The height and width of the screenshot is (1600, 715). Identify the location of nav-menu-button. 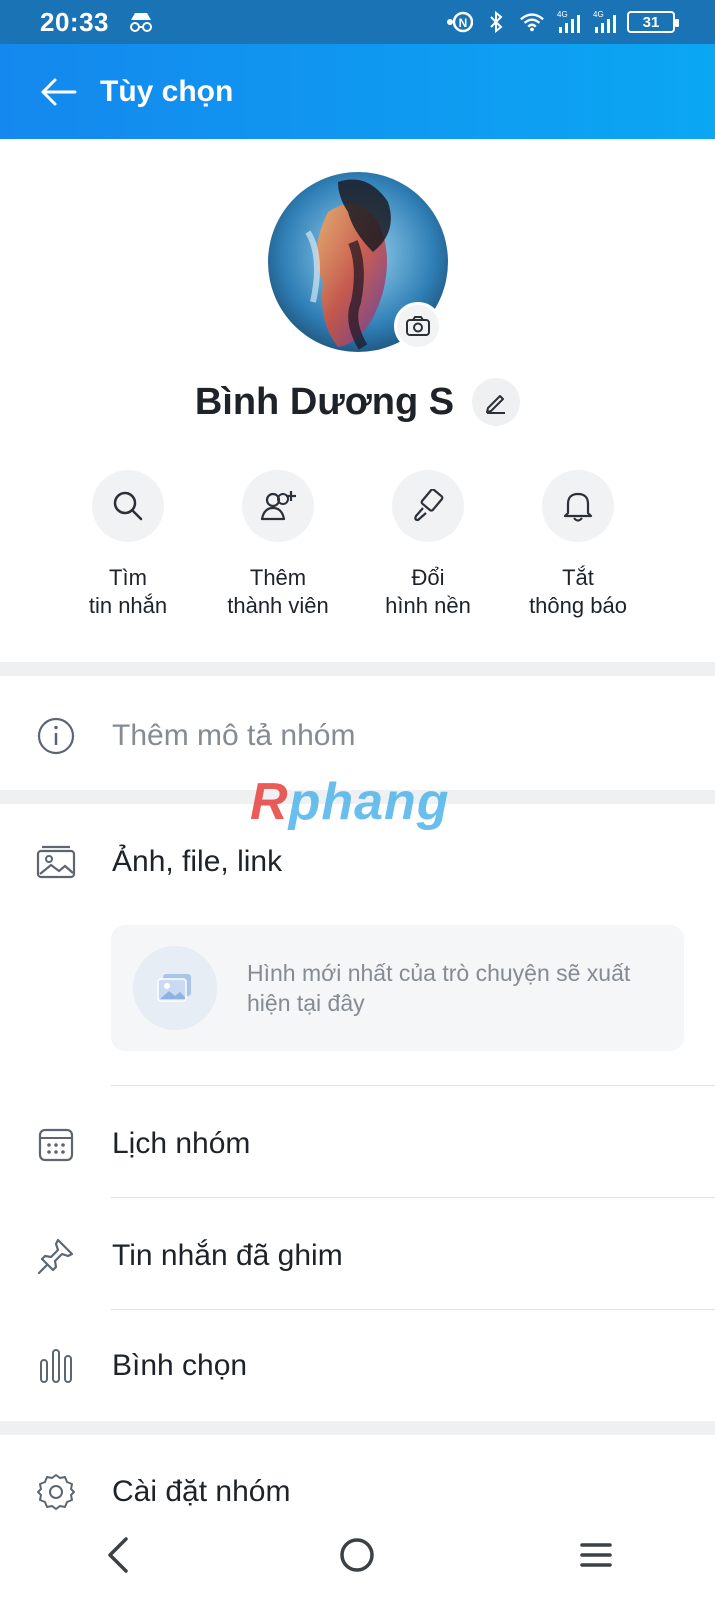
(596, 1555).